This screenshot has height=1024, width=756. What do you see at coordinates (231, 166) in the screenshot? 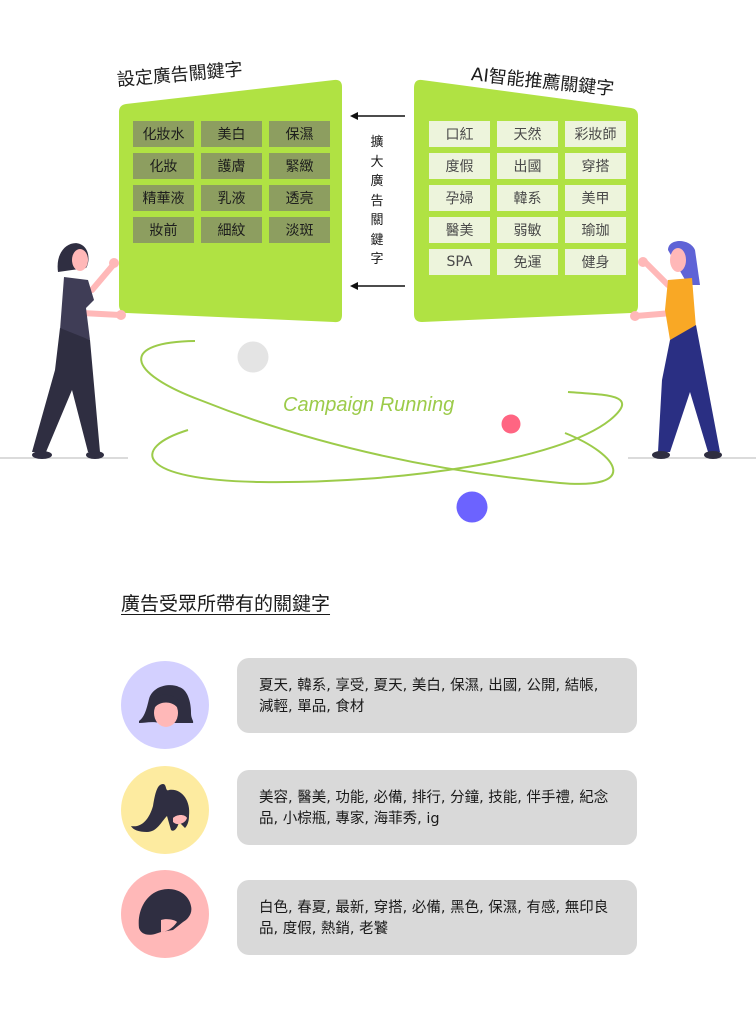
I see `set-keyword-tile: 護膚` at bounding box center [231, 166].